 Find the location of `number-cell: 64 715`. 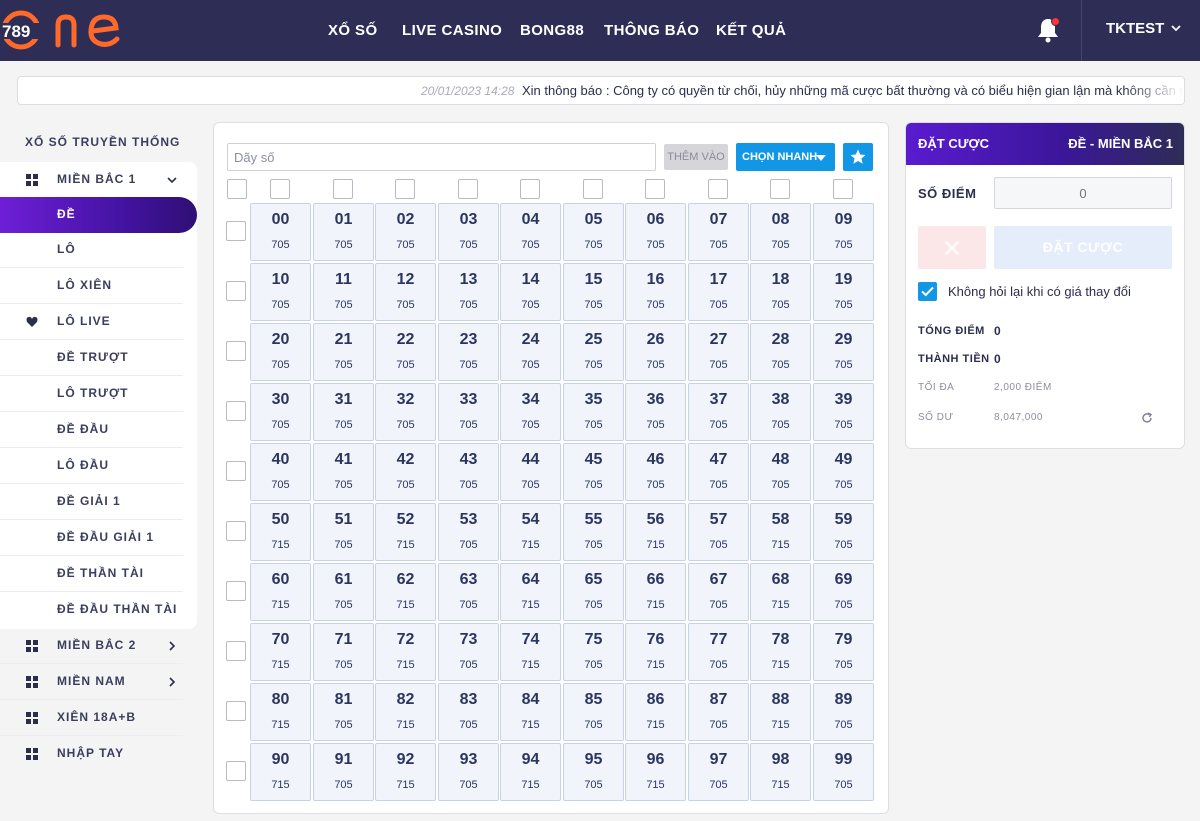

number-cell: 64 715 is located at coordinates (530, 592).